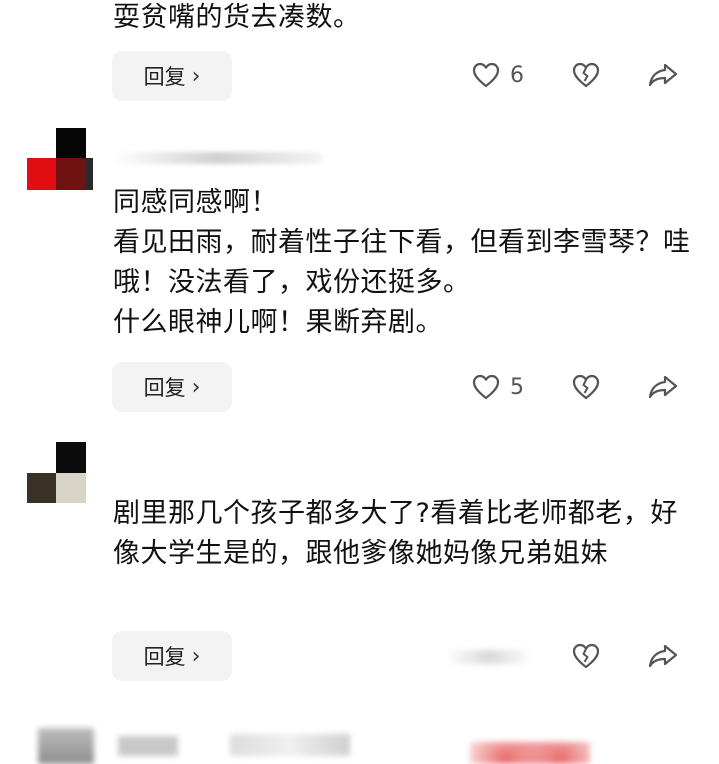 Image resolution: width=719 pixels, height=764 pixels. I want to click on comment-text: 剧里那几个孩子都多大了?看着比老师都老，好像大学生是的，跟他爹像她妈像兄弟姐妹, so click(395, 533).